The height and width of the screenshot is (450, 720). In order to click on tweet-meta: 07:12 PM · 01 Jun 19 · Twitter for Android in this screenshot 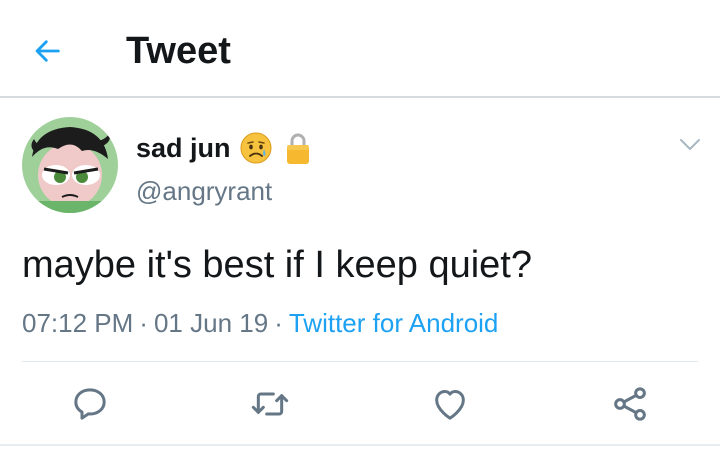, I will do `click(260, 323)`.